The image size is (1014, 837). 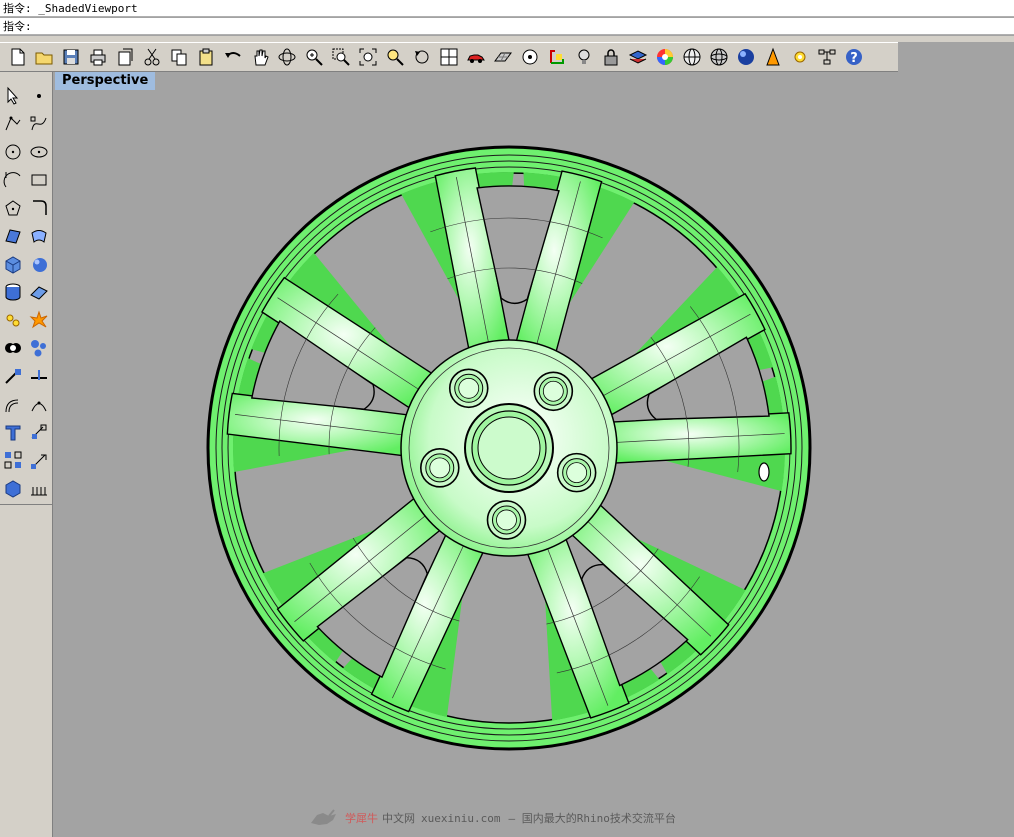 I want to click on four-viewports-button, so click(x=448, y=57).